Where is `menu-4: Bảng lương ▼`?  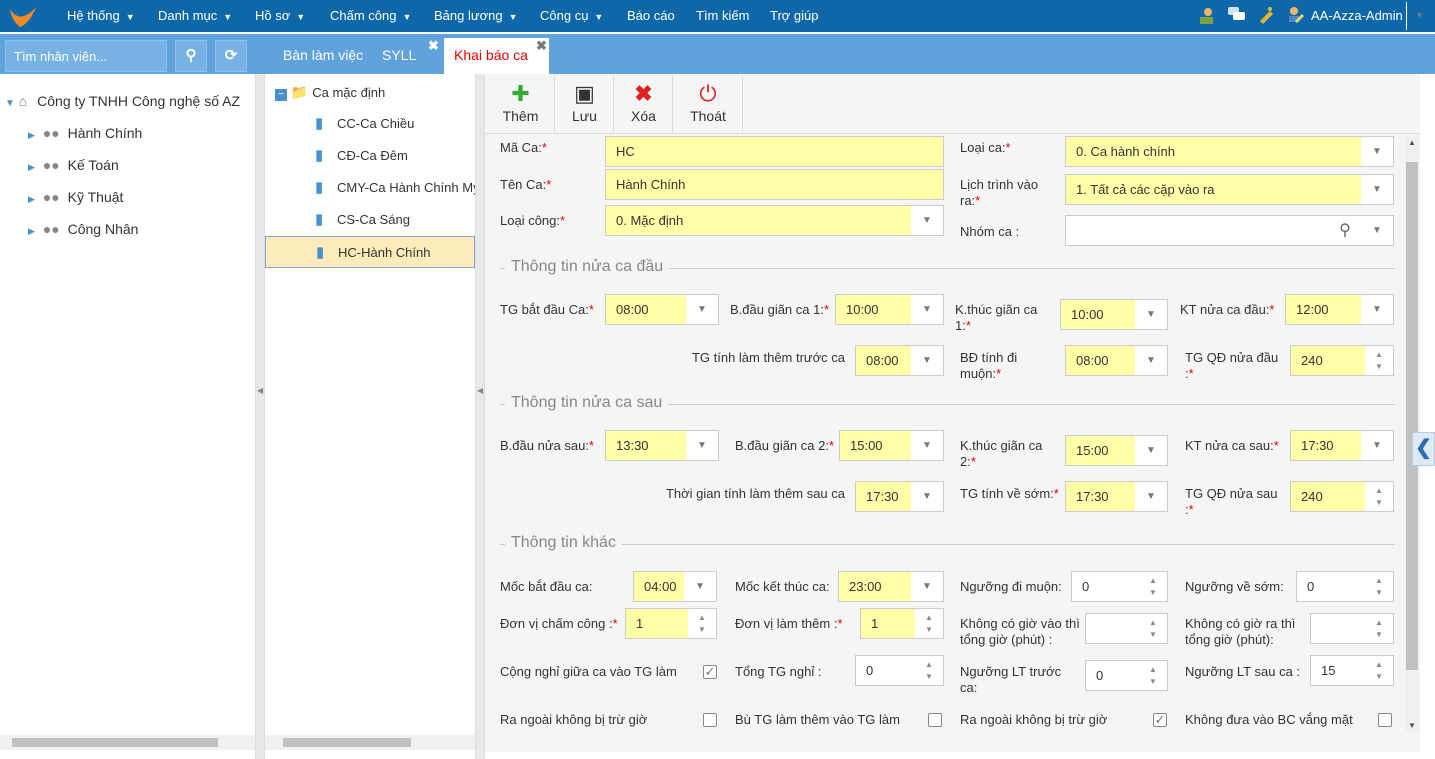
menu-4: Bảng lương ▼ is located at coordinates (475, 15).